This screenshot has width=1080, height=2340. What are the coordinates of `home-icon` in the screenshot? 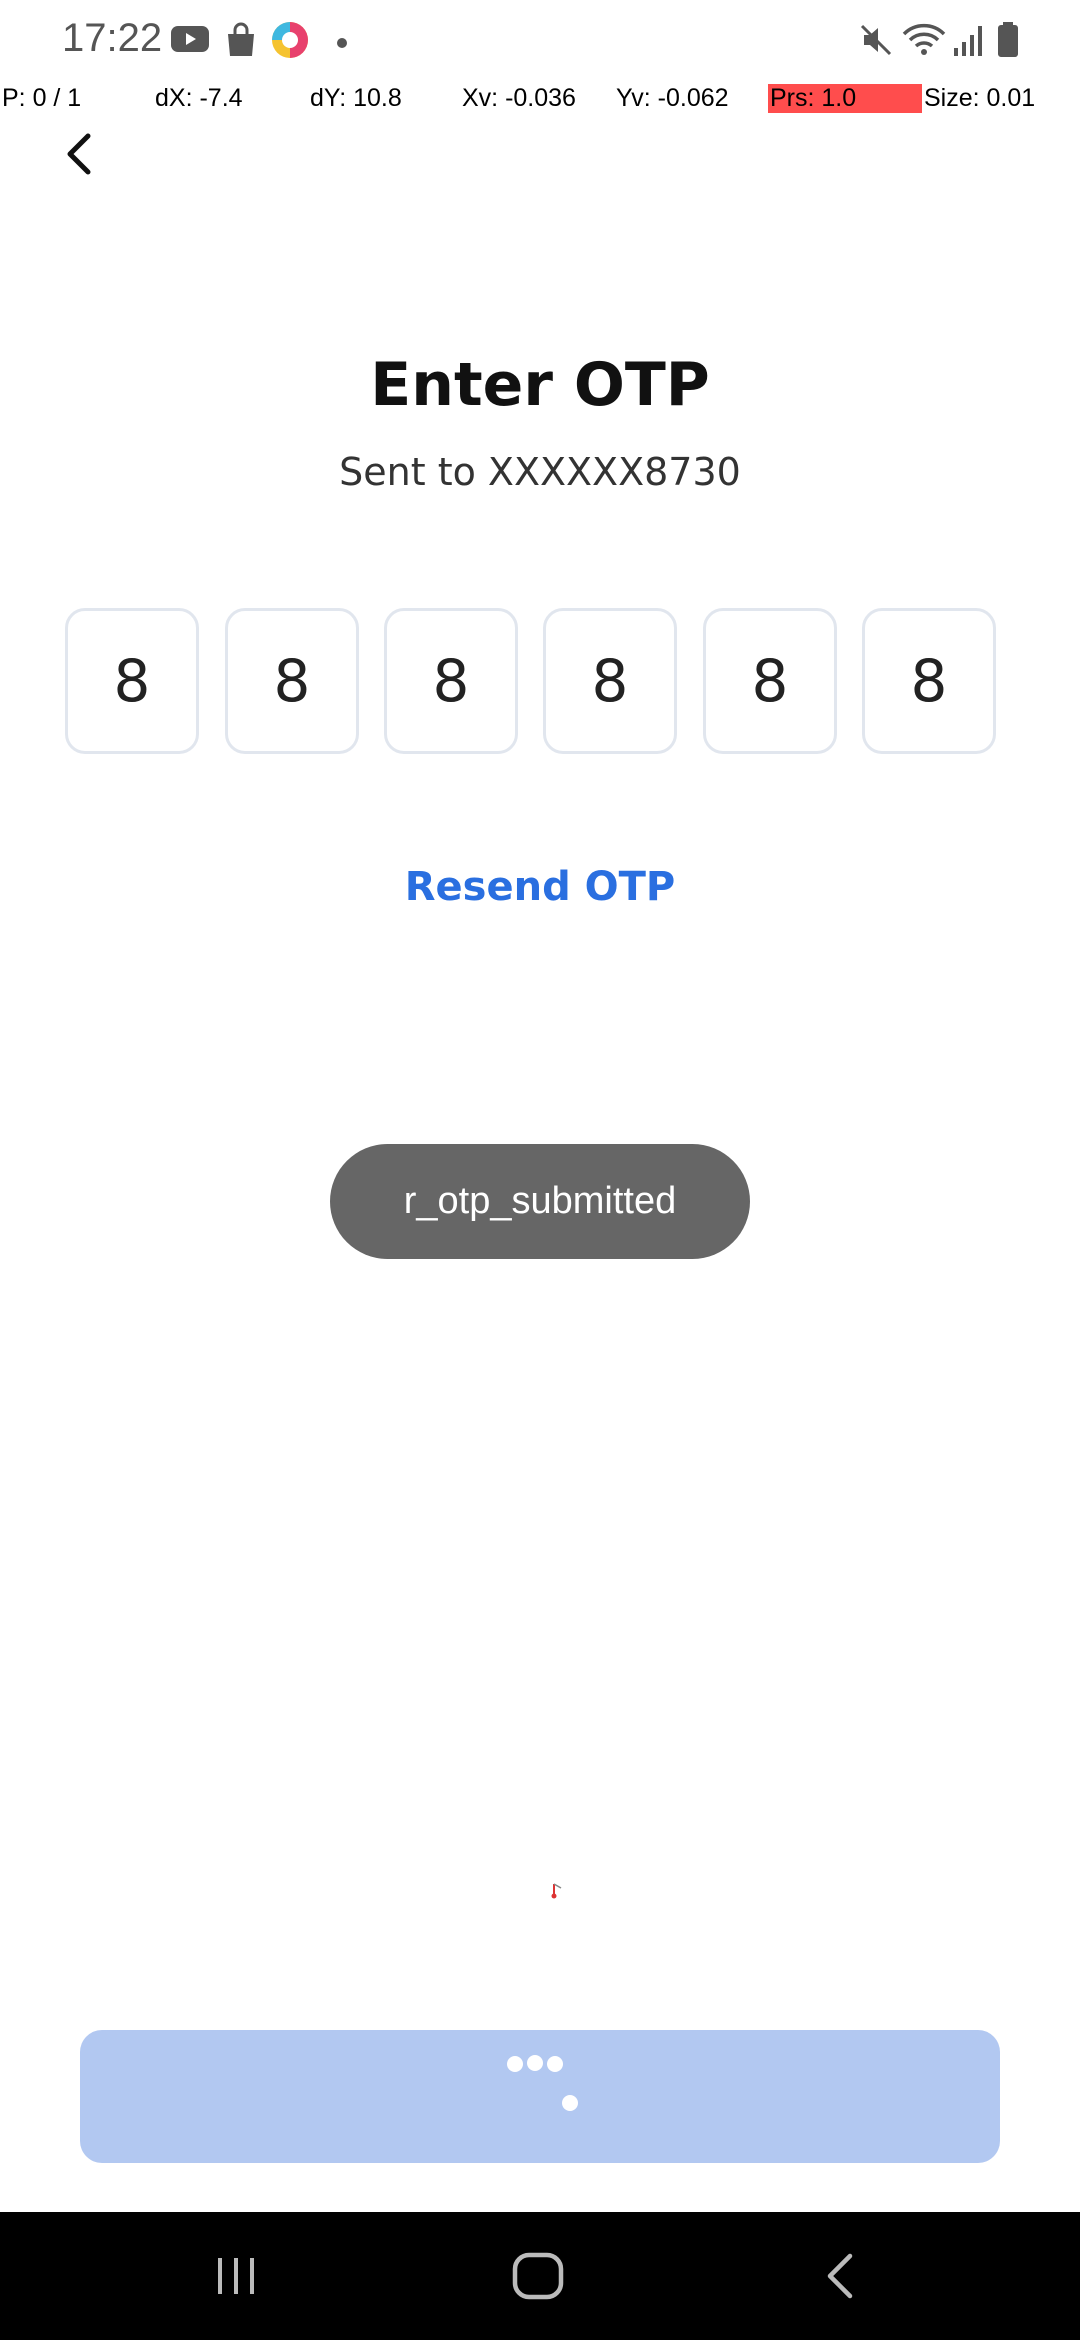 It's located at (538, 2276).